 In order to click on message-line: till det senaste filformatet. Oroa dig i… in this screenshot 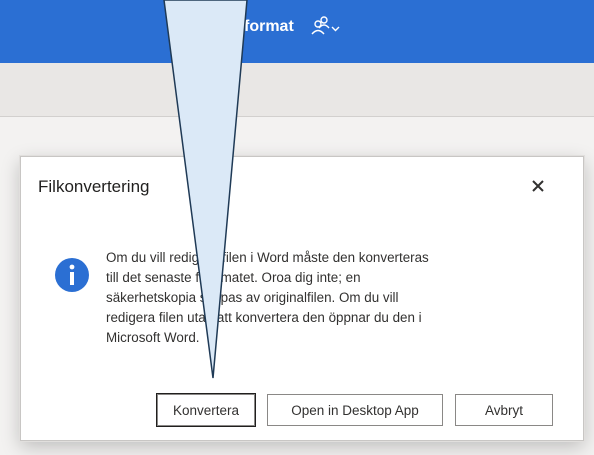, I will do `click(233, 277)`.